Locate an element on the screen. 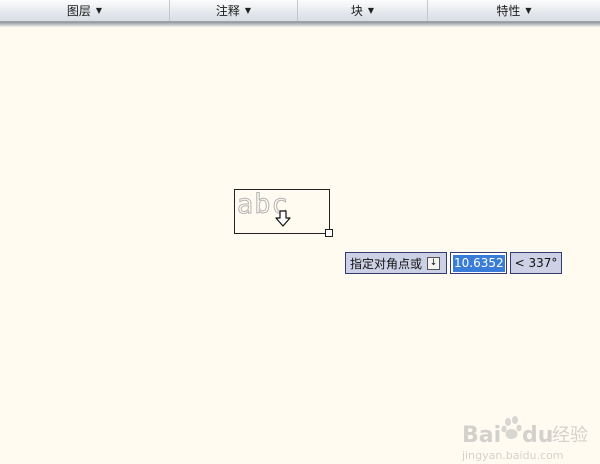  baidu-jingyan-watermark: Bai du 经验 jingyan.baidu.com is located at coordinates (524, 439).